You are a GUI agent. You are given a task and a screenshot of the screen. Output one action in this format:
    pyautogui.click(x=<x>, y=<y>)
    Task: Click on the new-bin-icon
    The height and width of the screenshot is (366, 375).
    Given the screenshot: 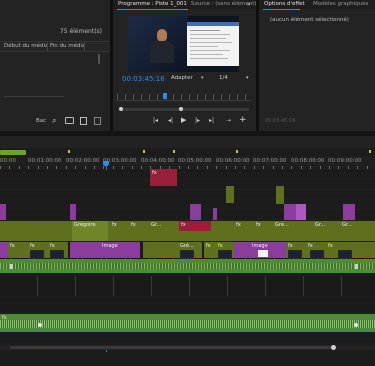 What is the action you would take?
    pyautogui.click(x=69, y=120)
    